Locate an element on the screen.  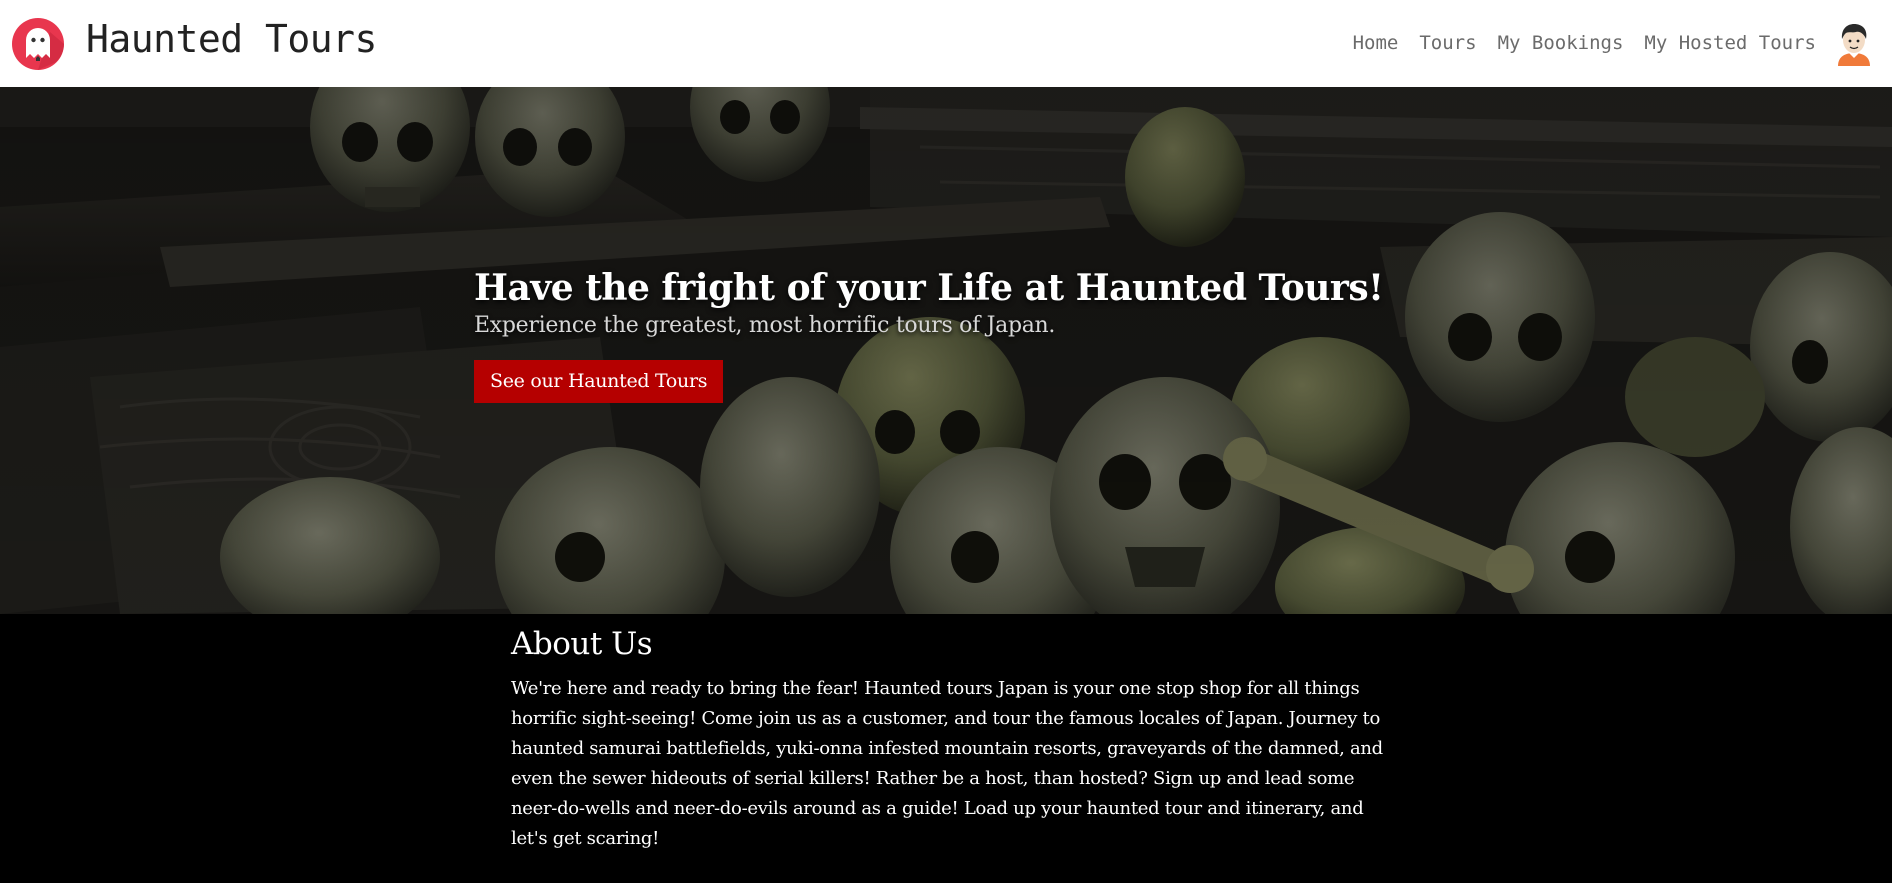
nav-tours-link: Tours is located at coordinates (1447, 43).